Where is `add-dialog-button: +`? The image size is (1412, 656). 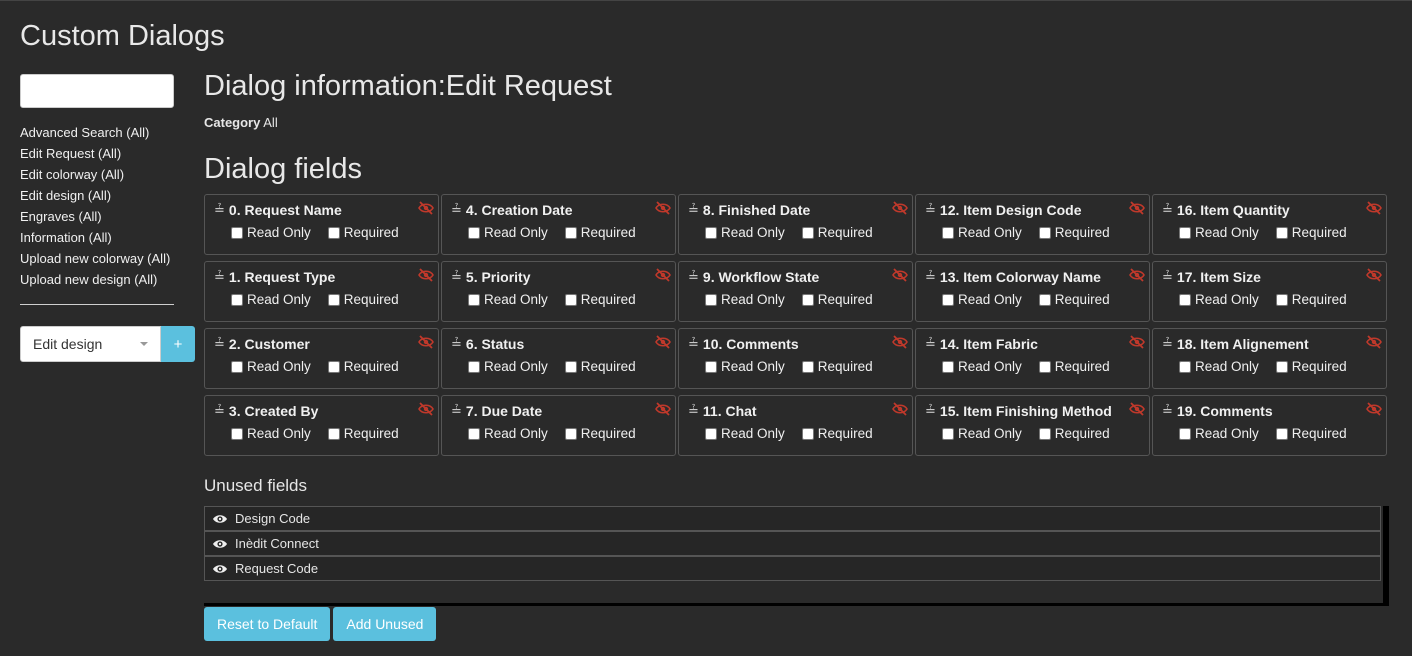 add-dialog-button: + is located at coordinates (178, 344).